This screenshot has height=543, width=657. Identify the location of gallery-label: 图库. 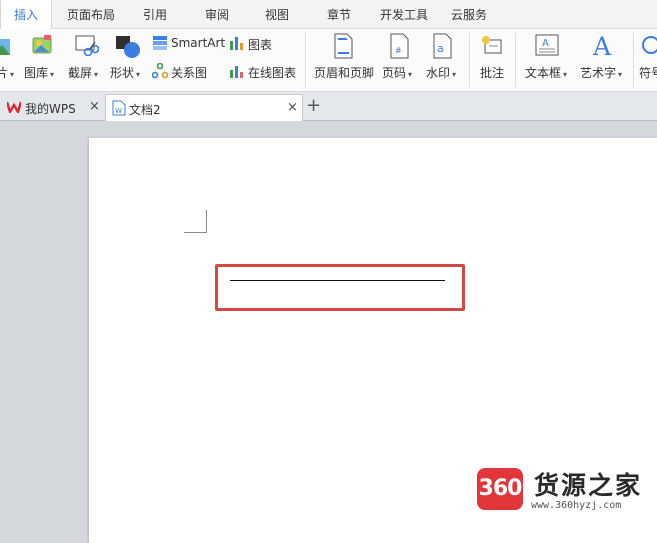
(36, 73).